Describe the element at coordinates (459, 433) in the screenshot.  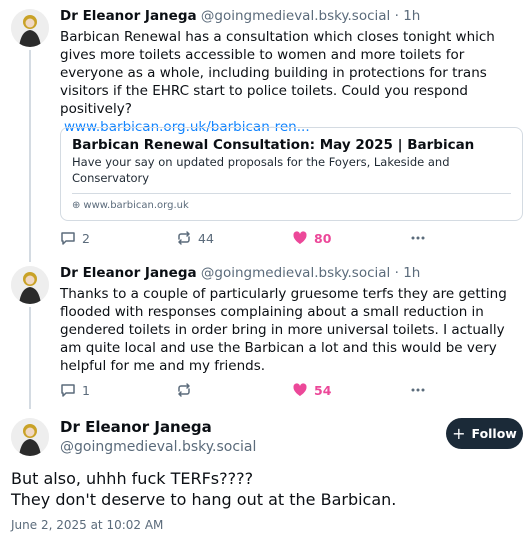
I see `plus-icon: +` at that location.